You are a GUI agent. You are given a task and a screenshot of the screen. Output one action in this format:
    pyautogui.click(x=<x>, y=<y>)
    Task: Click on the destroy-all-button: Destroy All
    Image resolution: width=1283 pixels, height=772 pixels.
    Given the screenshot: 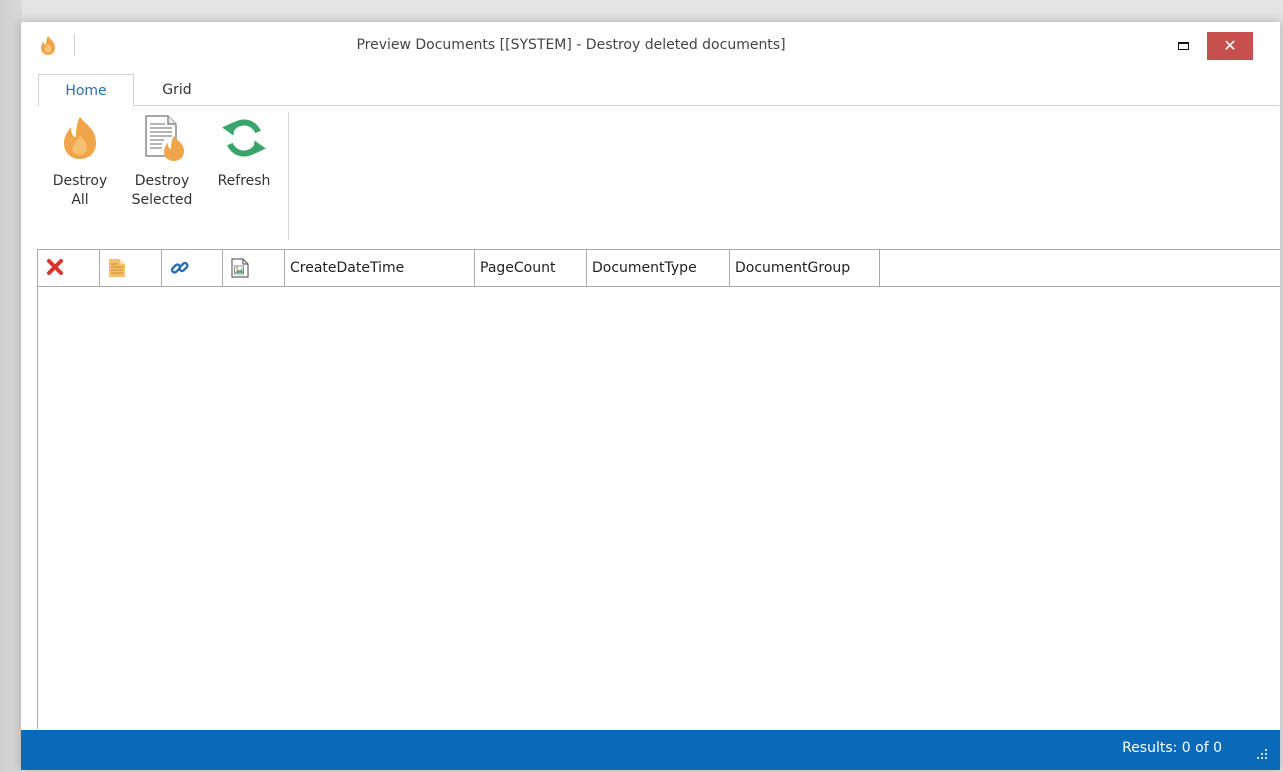 What is the action you would take?
    pyautogui.click(x=80, y=162)
    